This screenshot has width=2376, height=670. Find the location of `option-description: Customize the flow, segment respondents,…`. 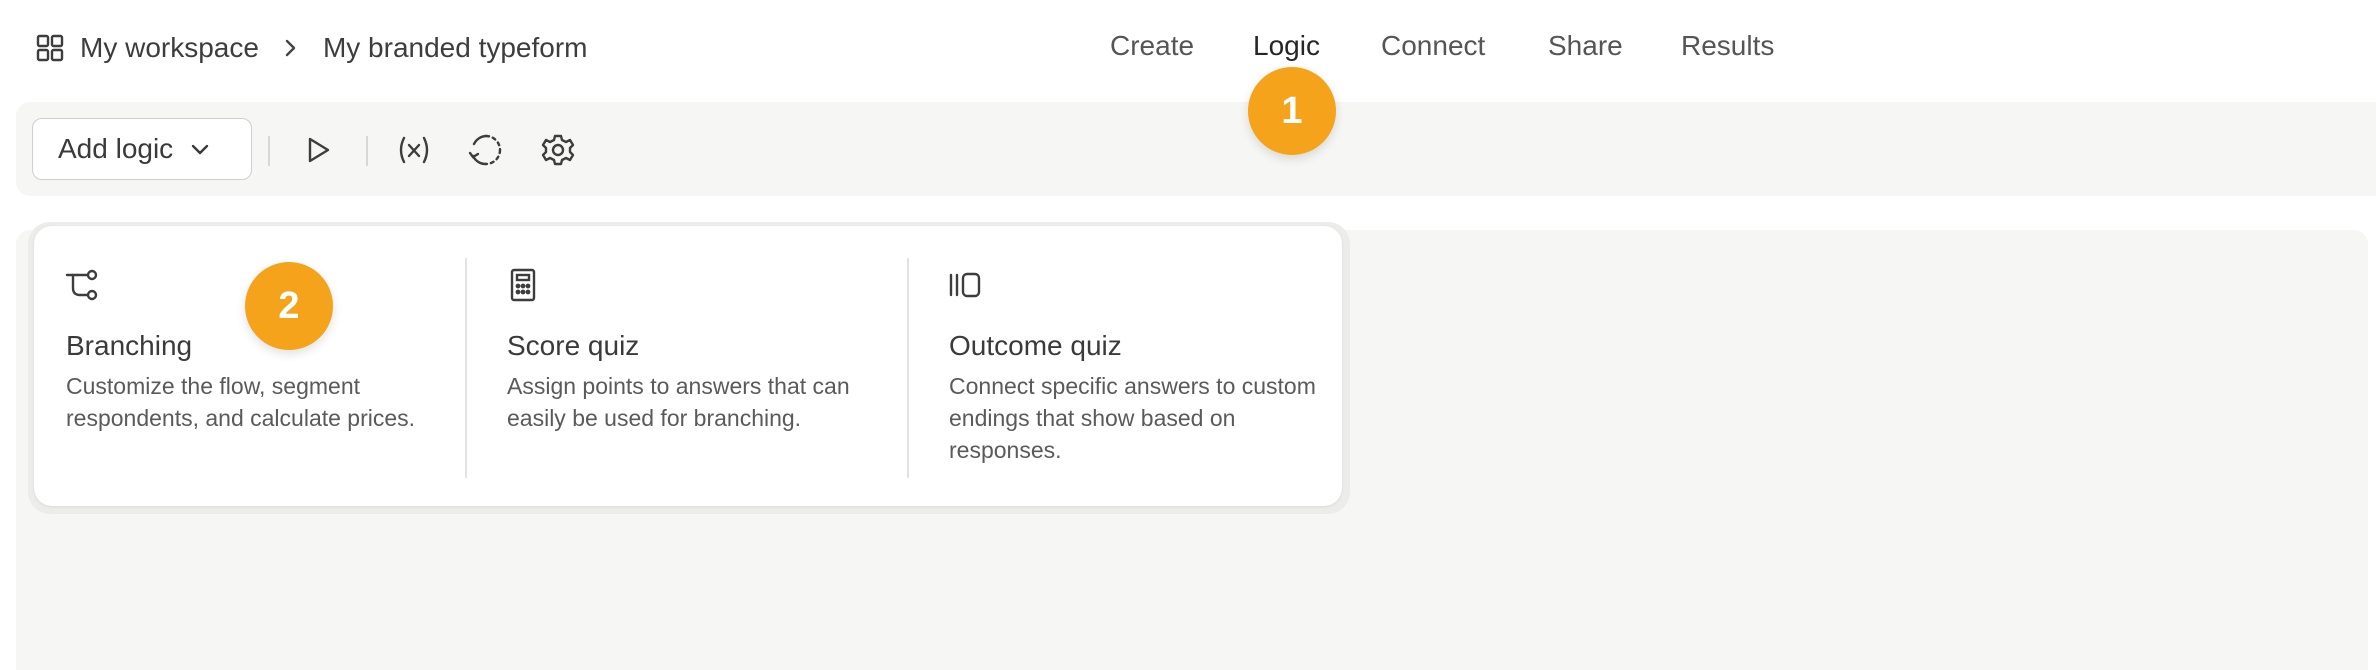

option-description: Customize the flow, segment respondents,… is located at coordinates (241, 402).